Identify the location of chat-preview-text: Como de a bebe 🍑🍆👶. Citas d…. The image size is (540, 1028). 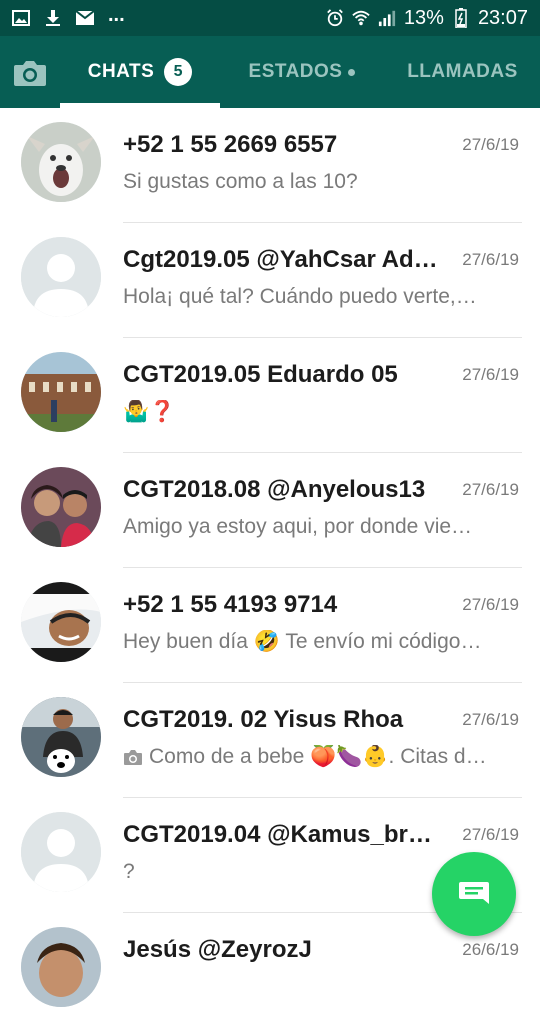
(318, 756).